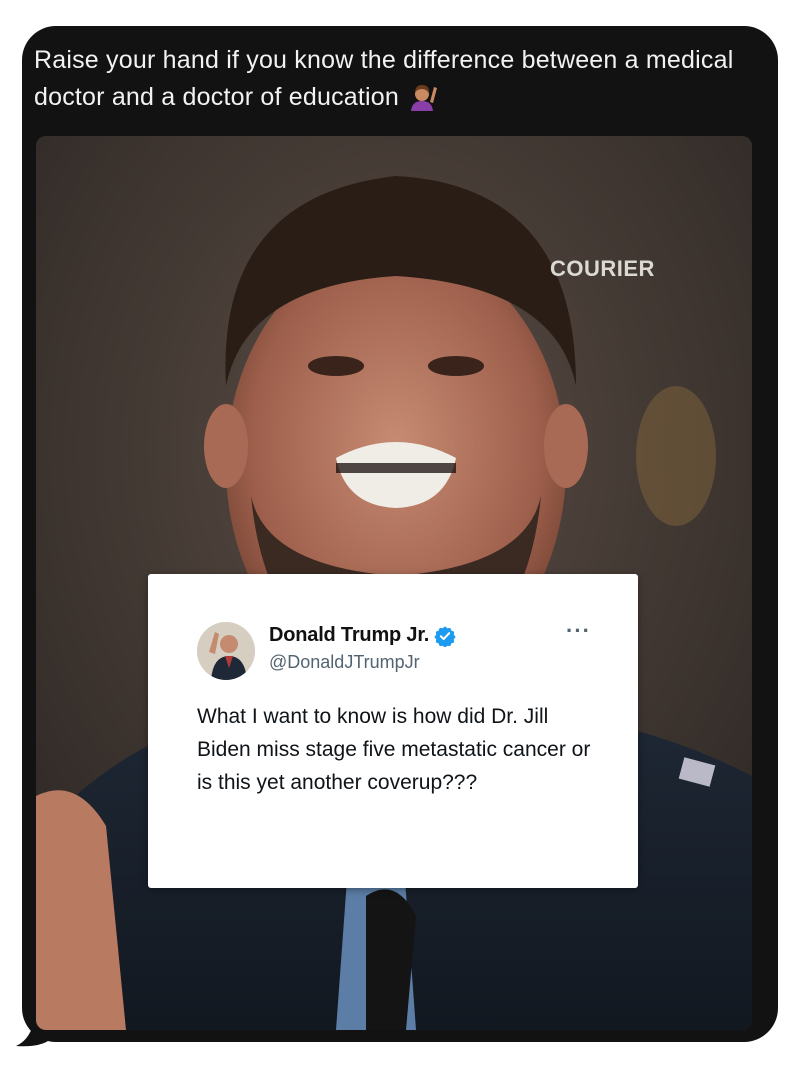 The height and width of the screenshot is (1068, 800). I want to click on tweet-author-row: Donald Trump Jr., so click(362, 635).